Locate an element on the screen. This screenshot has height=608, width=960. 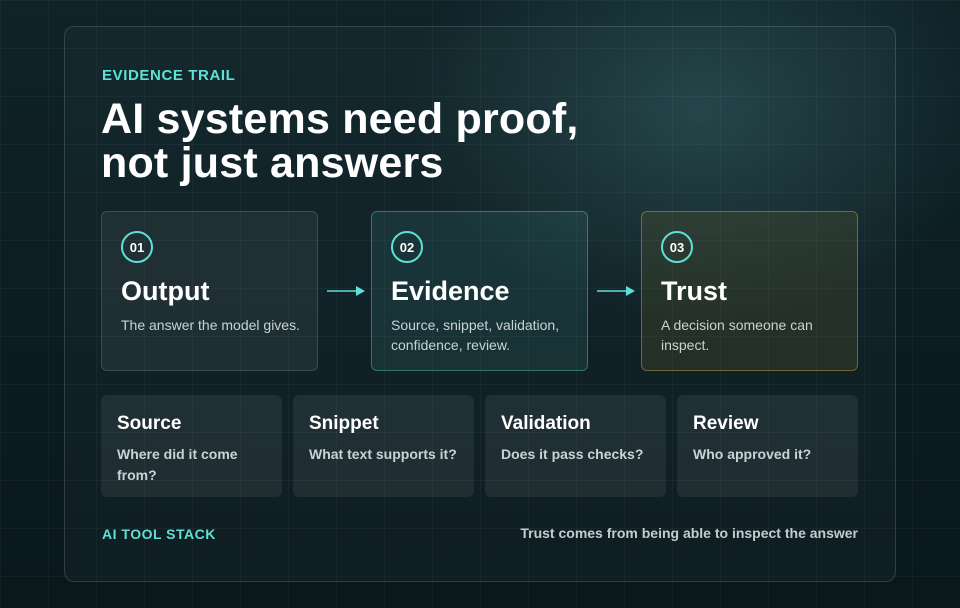
step-description: The answer the model gives. is located at coordinates (210, 325).